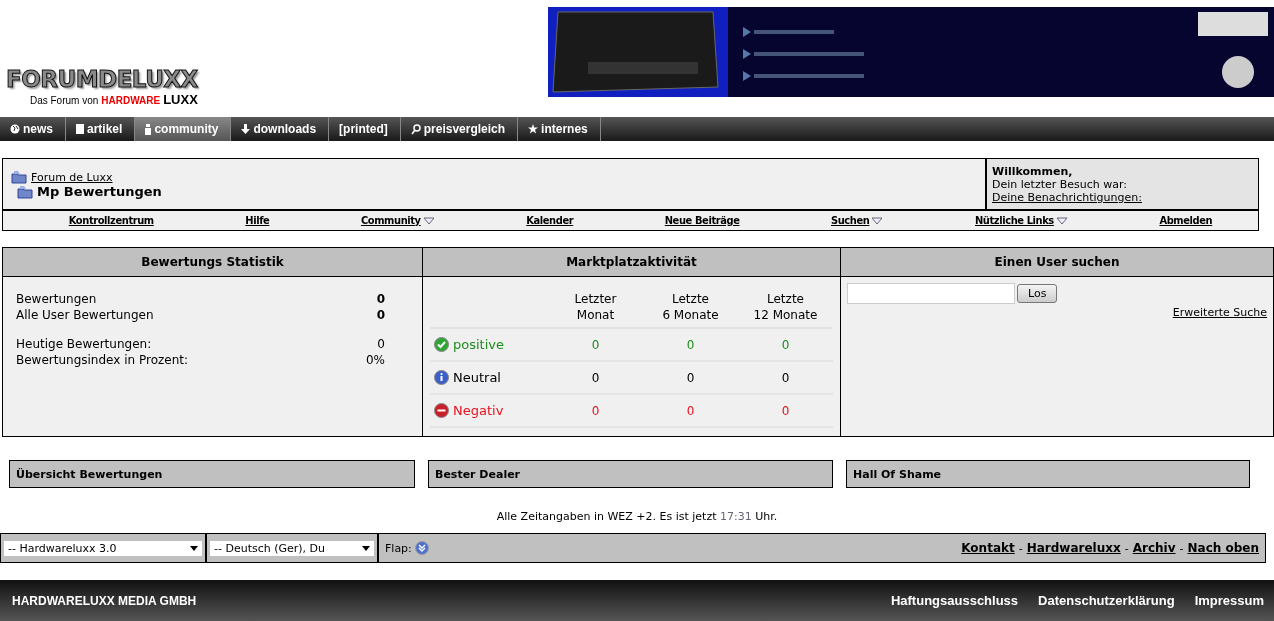 This screenshot has height=621, width=1274. What do you see at coordinates (365, 129) in the screenshot?
I see `nav-tab: [printed]` at bounding box center [365, 129].